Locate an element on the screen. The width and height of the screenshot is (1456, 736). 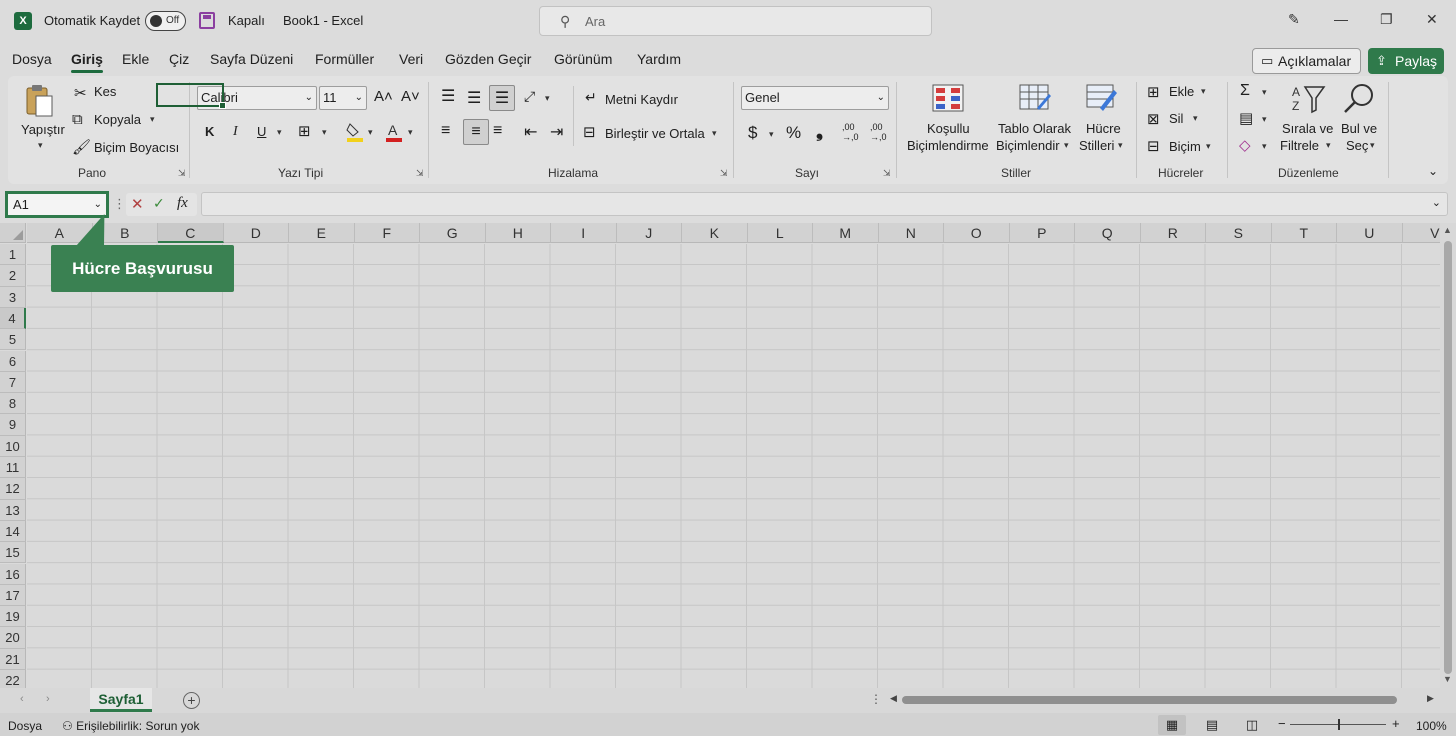
format-as-table-icon is located at coordinates (1035, 98).